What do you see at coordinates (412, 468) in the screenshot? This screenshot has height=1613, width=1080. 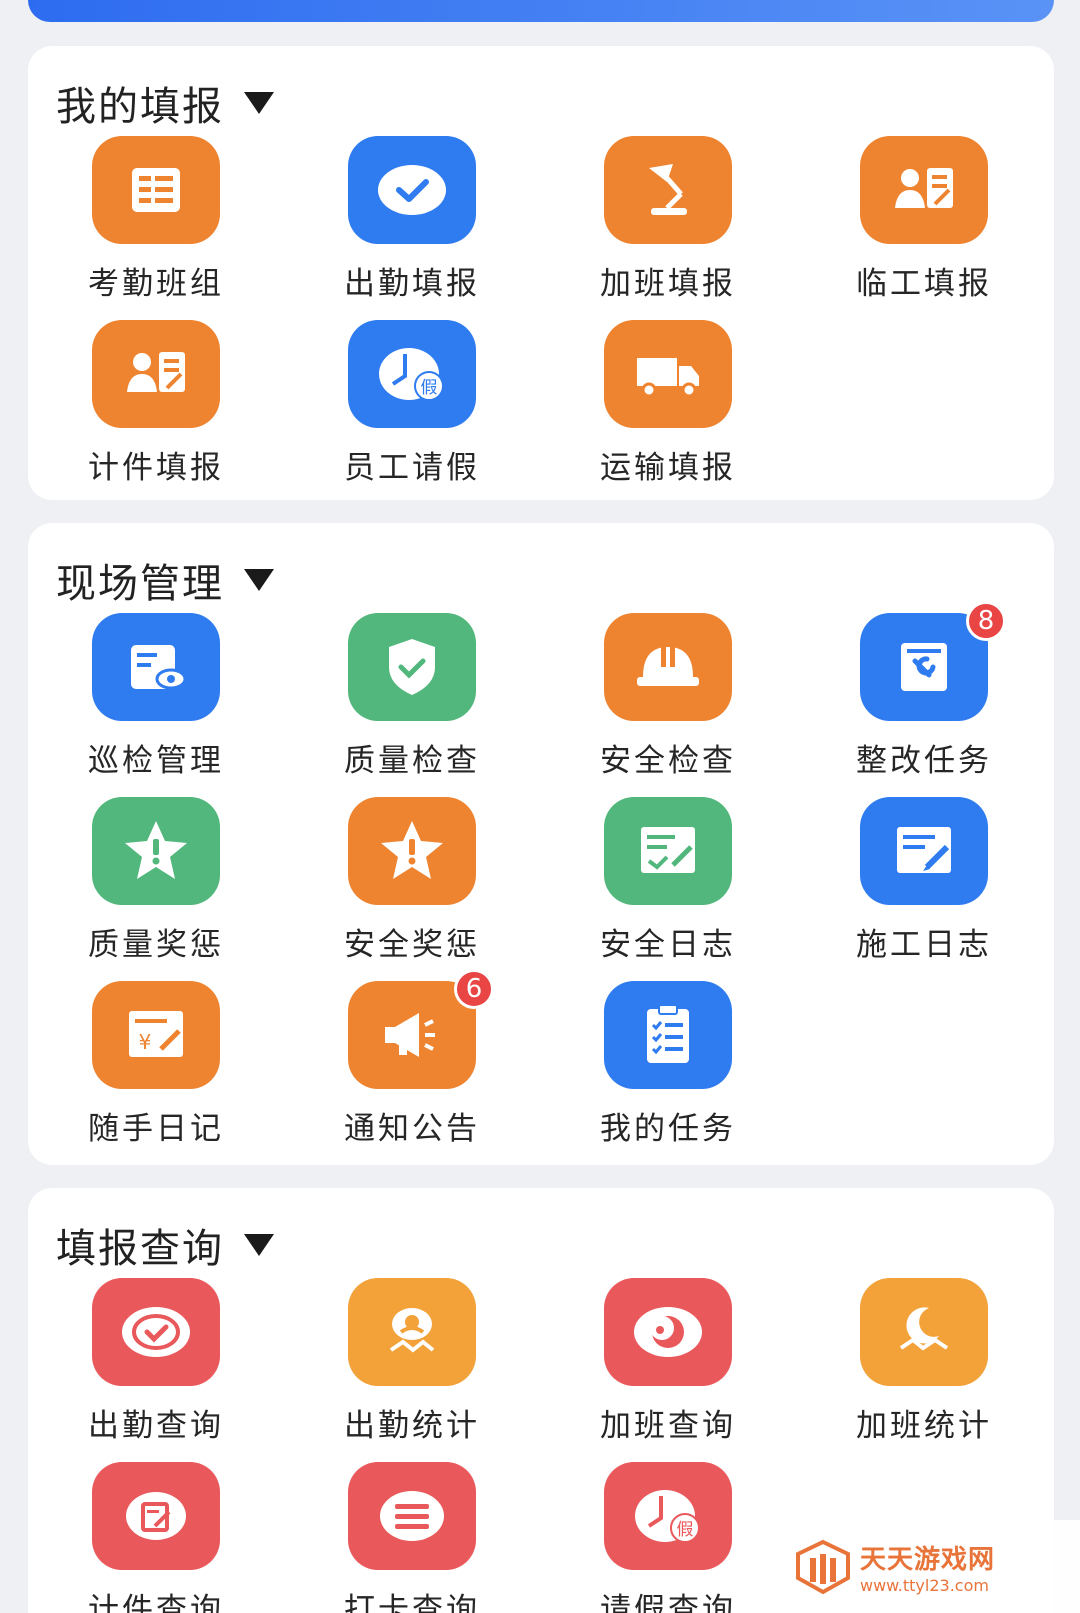 I see `menu-item-label: 员工请假` at bounding box center [412, 468].